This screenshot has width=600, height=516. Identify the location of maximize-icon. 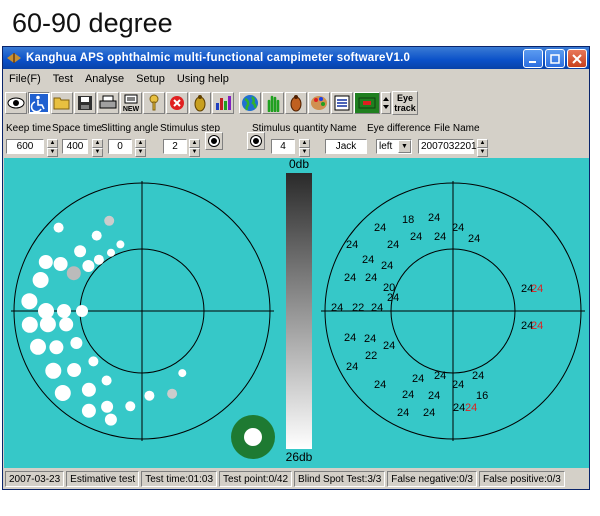
(555, 58).